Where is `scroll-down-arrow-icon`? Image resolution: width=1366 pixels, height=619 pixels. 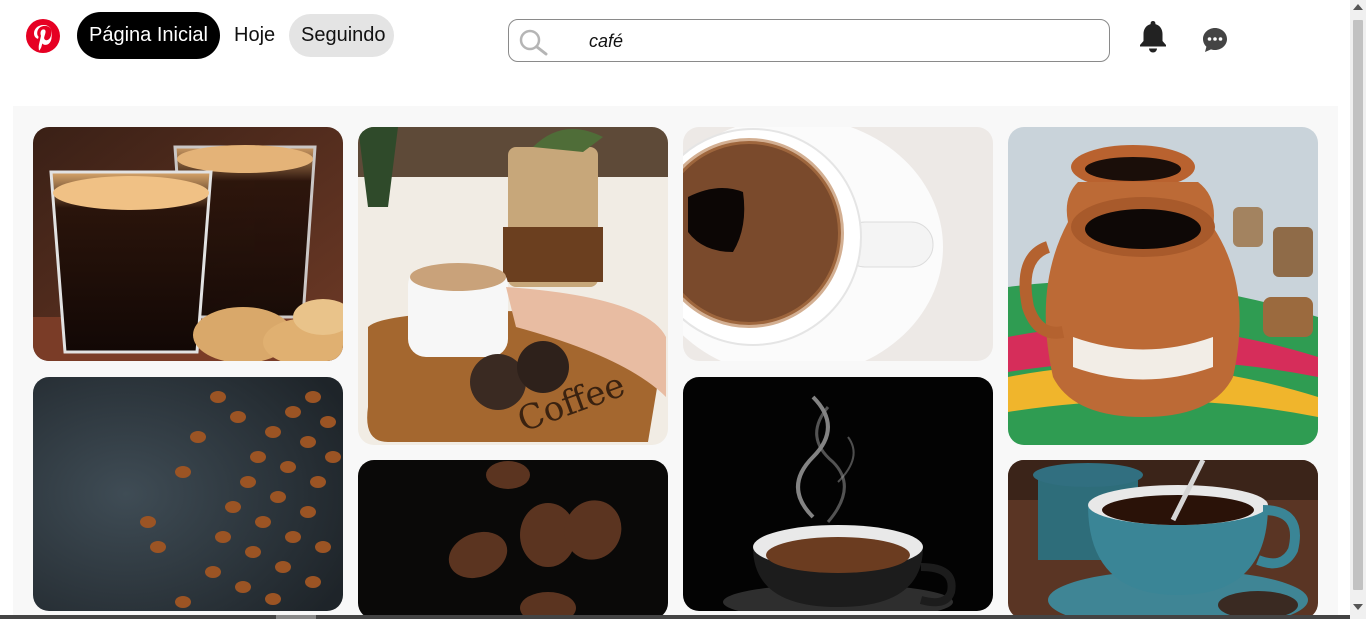 scroll-down-arrow-icon is located at coordinates (1358, 607).